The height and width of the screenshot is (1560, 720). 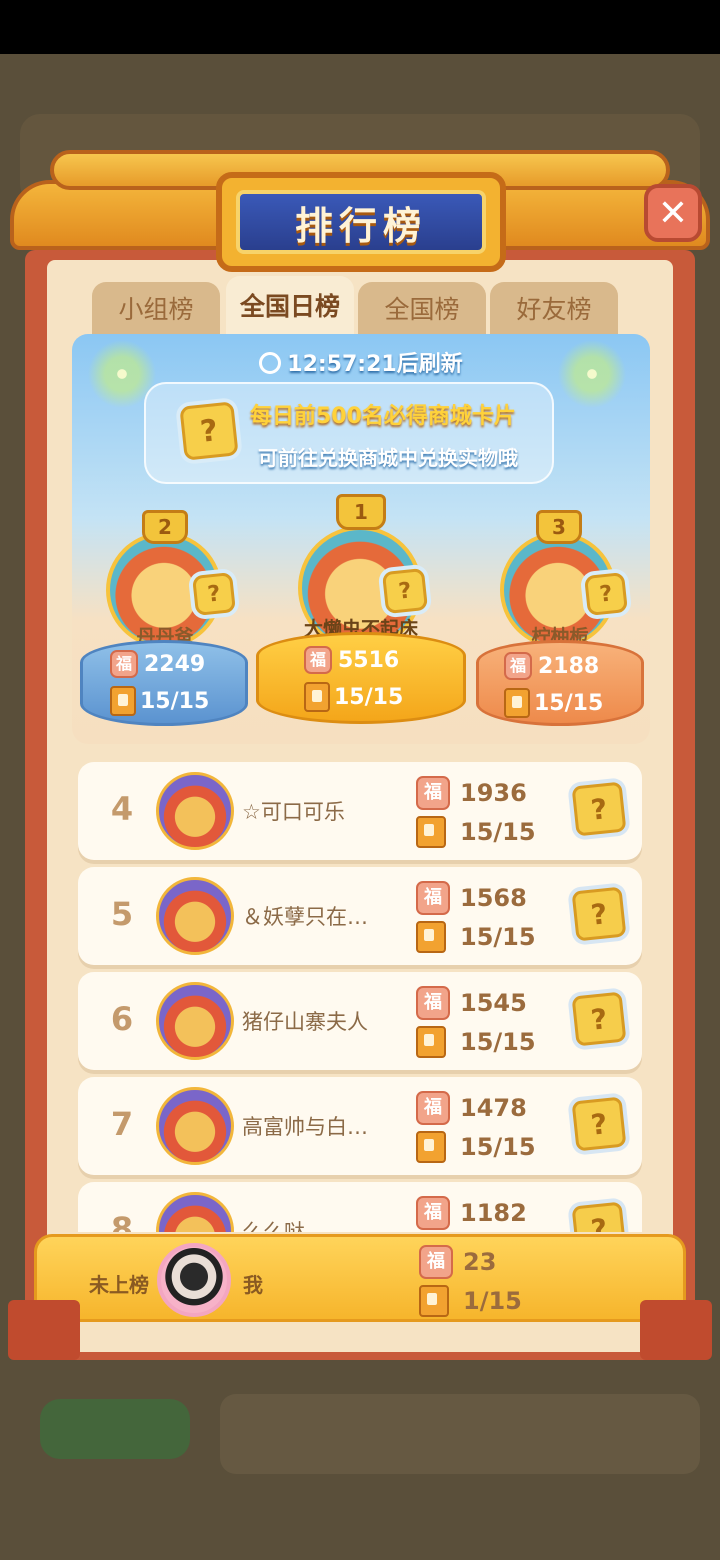 What do you see at coordinates (360, 225) in the screenshot?
I see `page-title: 排行榜` at bounding box center [360, 225].